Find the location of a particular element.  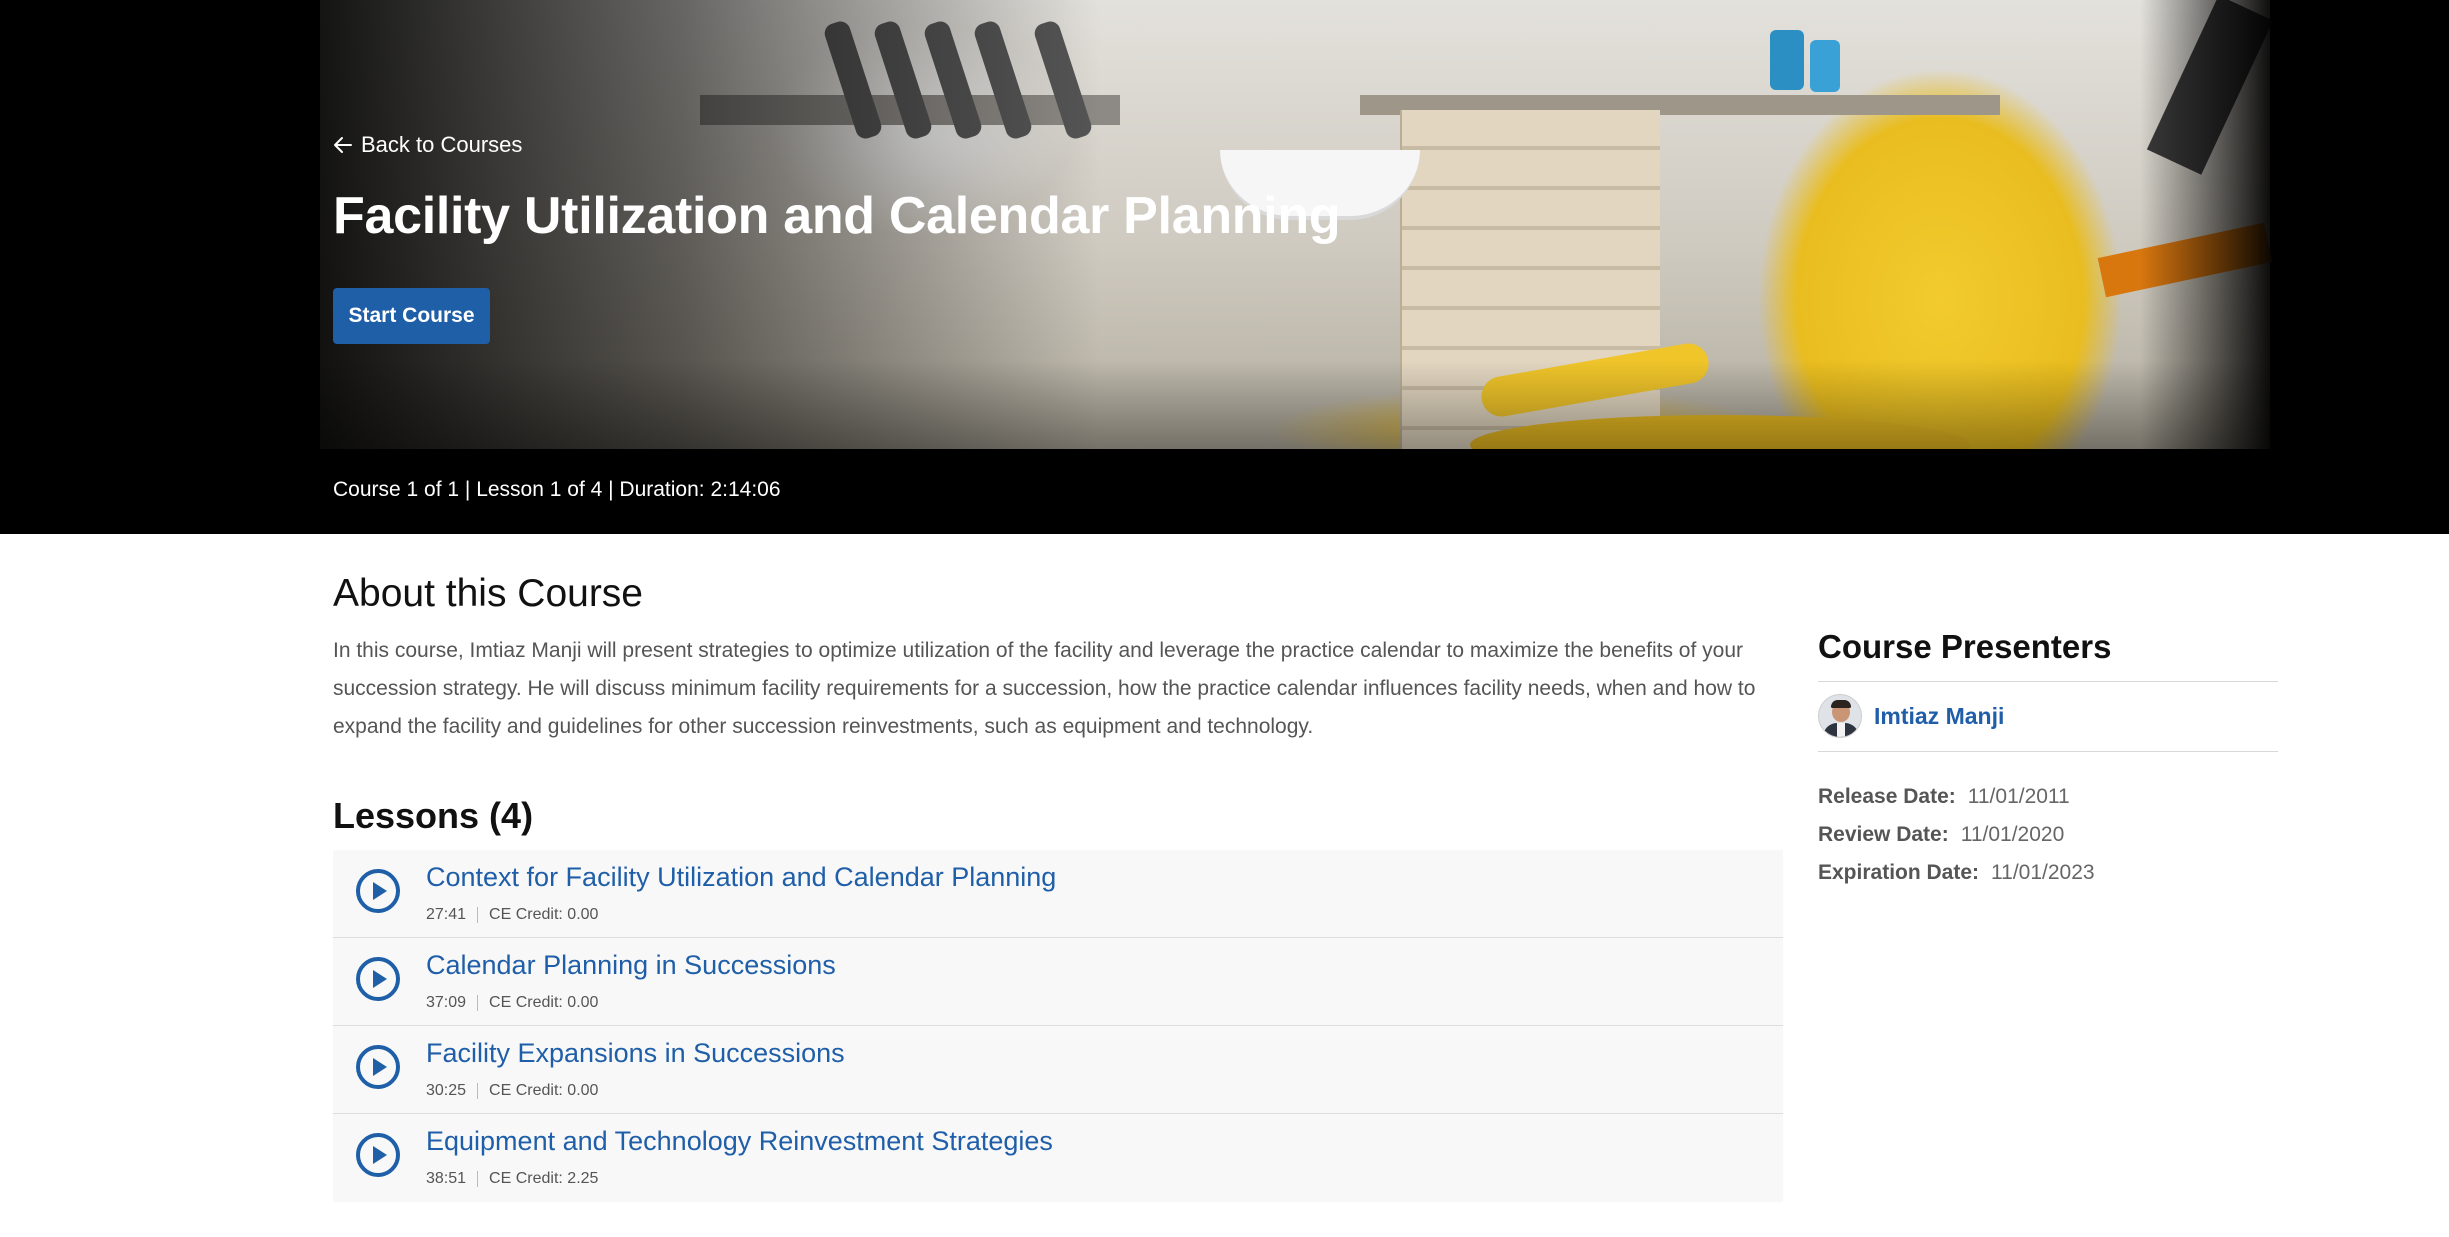

presenter-name: Imtiaz Manji is located at coordinates (1939, 716).